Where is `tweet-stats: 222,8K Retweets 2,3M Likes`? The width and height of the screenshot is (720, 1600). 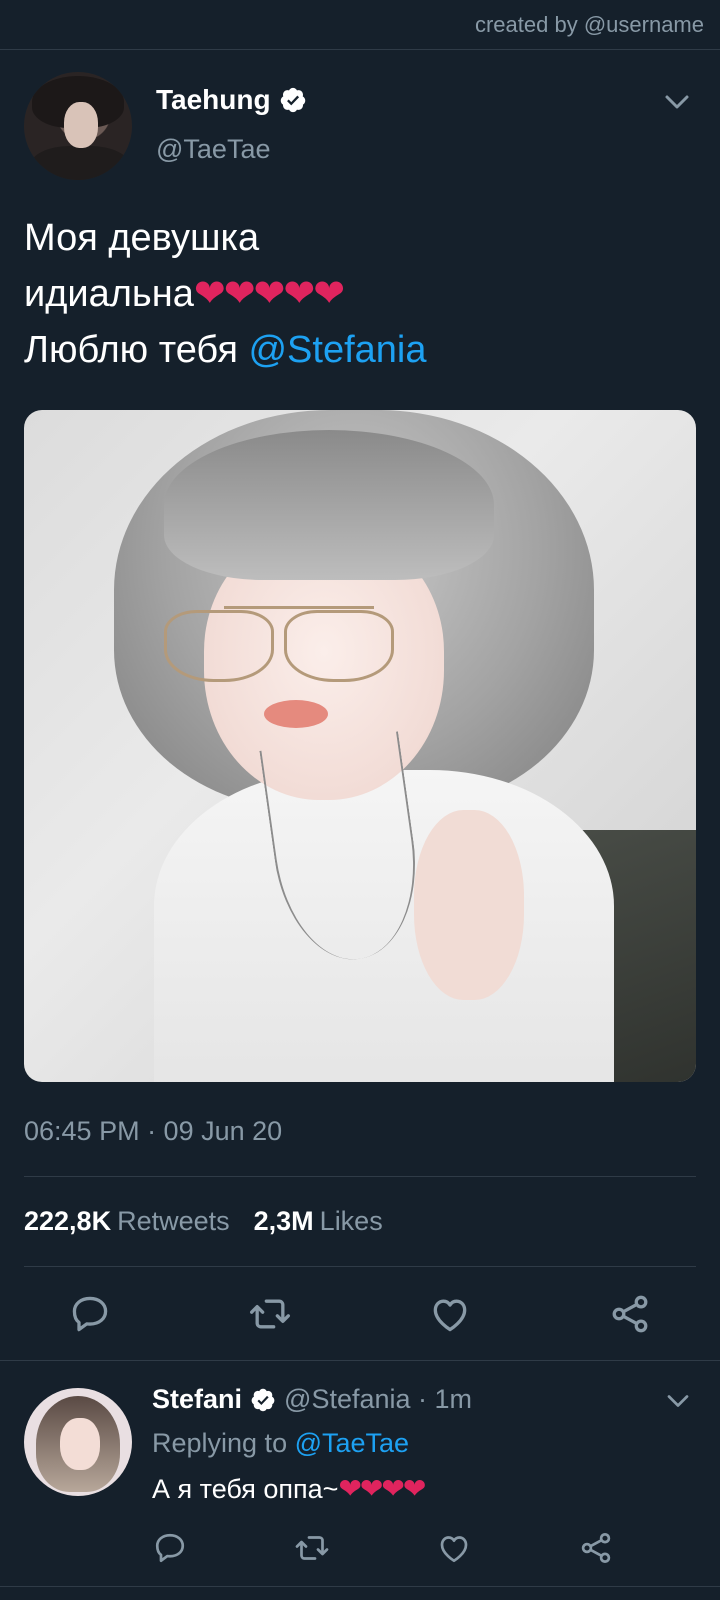 tweet-stats: 222,8K Retweets 2,3M Likes is located at coordinates (203, 1221).